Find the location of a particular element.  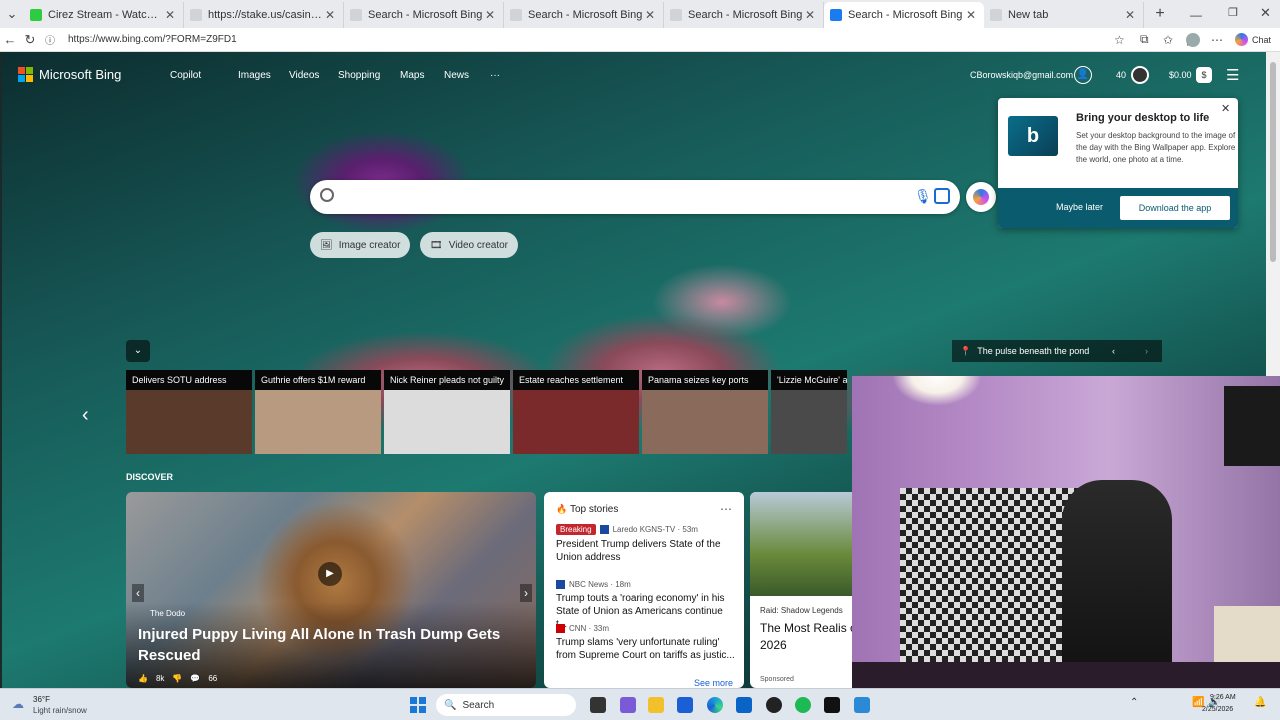

taskbar-search: 🔍 Search is located at coordinates (506, 705).